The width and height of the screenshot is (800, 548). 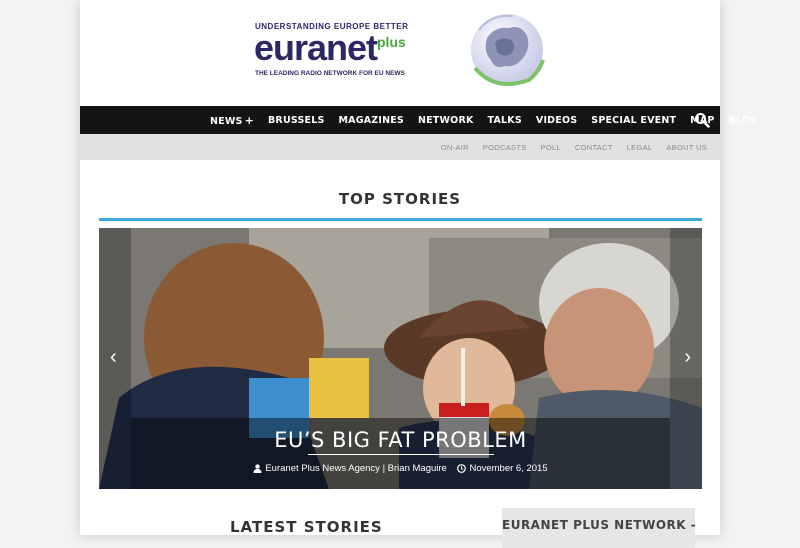 I want to click on nav-item-special-event: SPECIAL EVENT, so click(x=633, y=120).